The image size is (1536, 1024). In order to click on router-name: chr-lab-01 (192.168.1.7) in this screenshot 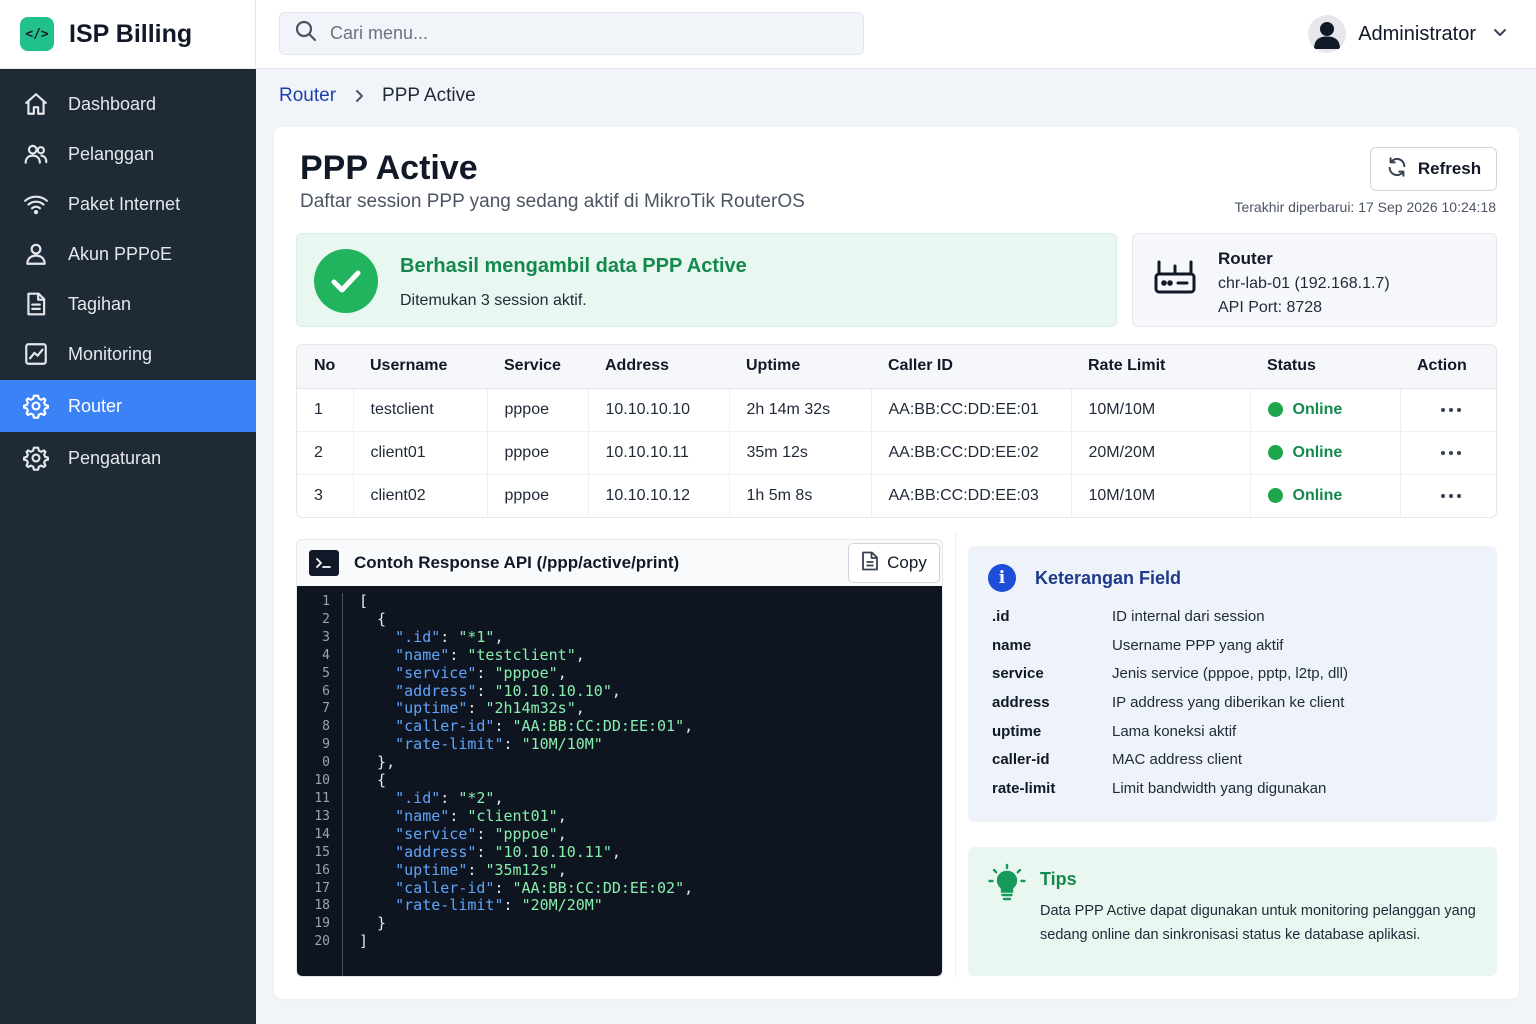, I will do `click(1304, 283)`.